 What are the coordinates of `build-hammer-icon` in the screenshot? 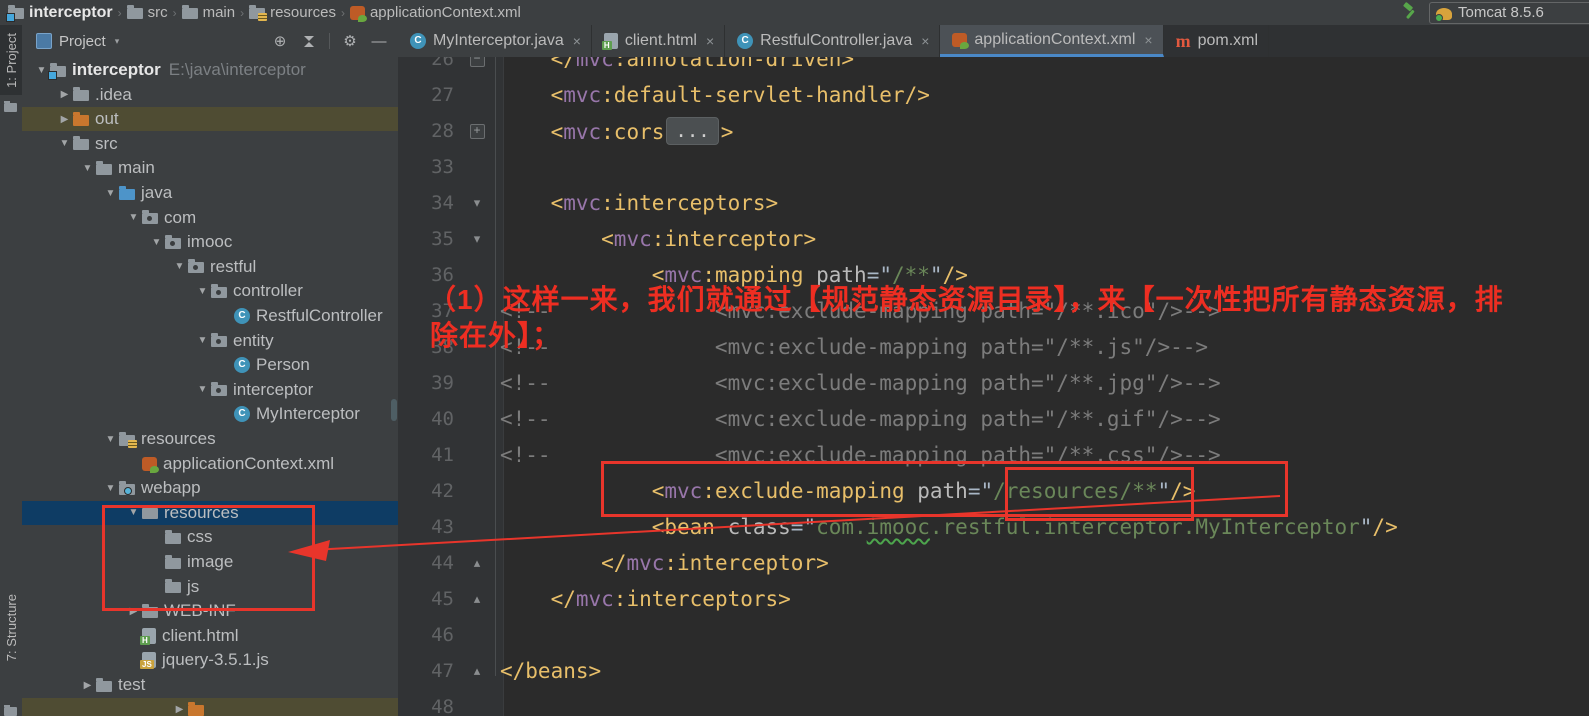 It's located at (1410, 12).